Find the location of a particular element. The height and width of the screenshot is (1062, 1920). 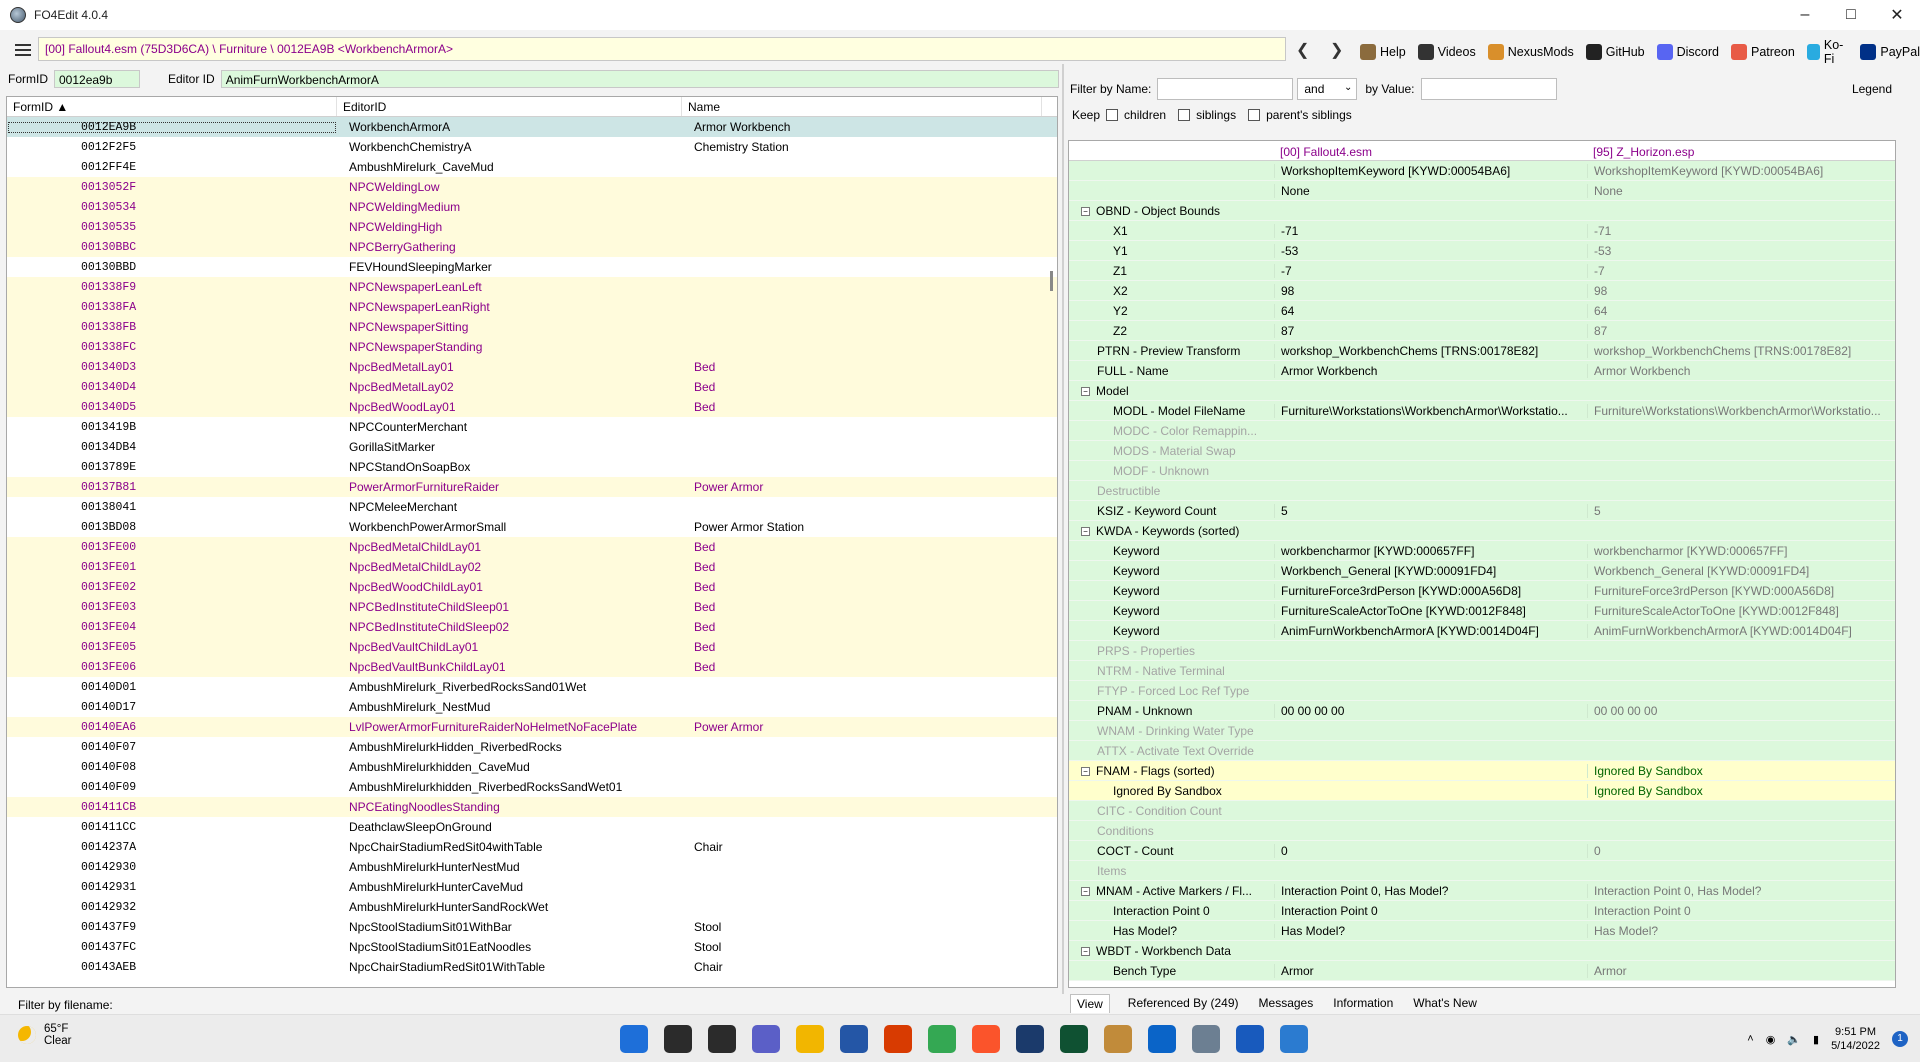

table-row: 0013052F NPCWeldingLow is located at coordinates (532, 187).